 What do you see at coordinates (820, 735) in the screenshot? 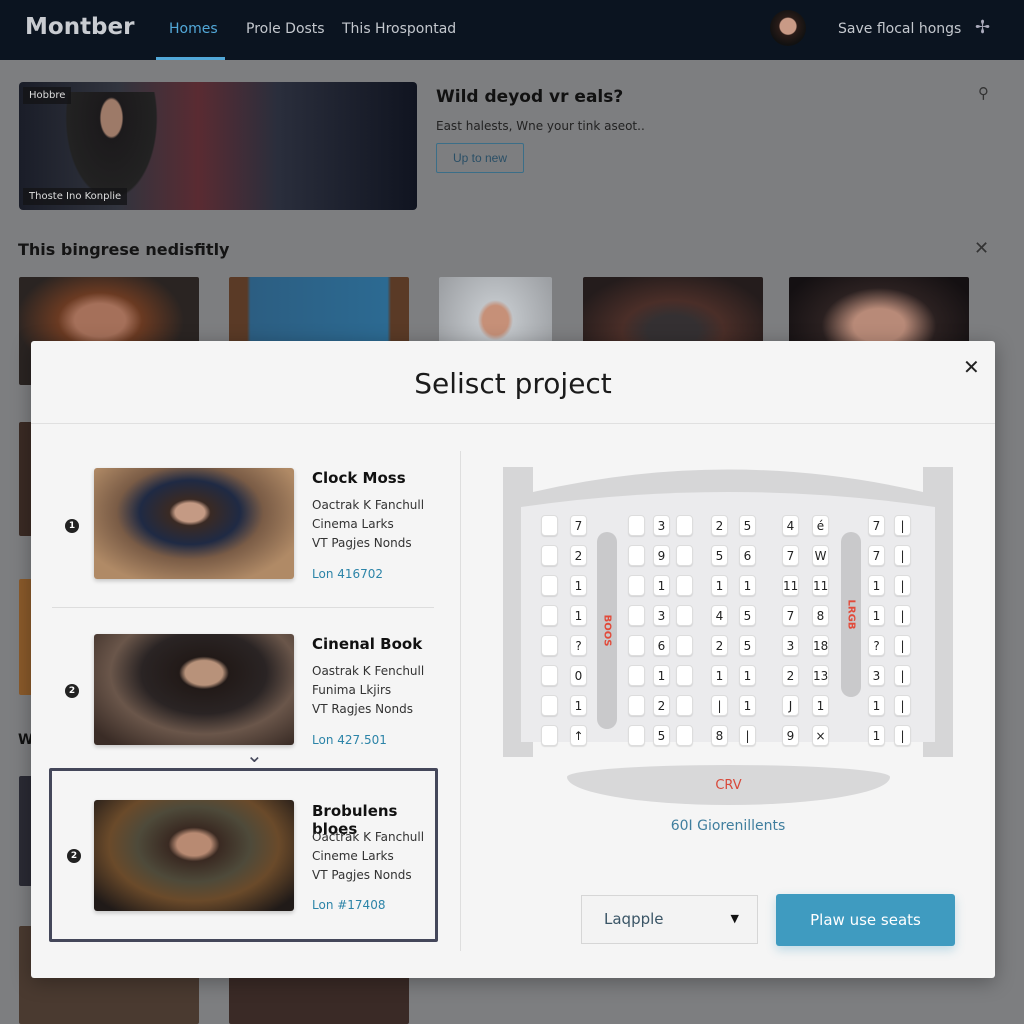
I see `seat: ×` at bounding box center [820, 735].